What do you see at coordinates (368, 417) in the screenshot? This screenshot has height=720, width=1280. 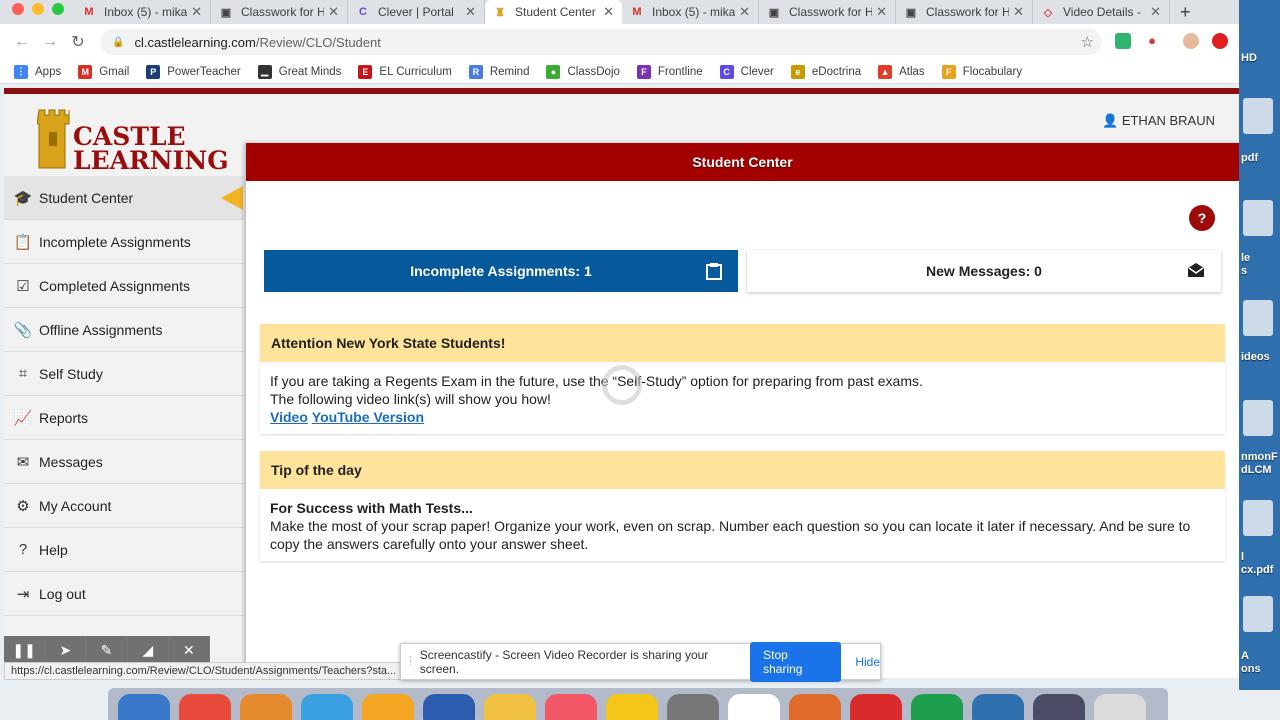 I see `youtube-version-link: YouTube Version` at bounding box center [368, 417].